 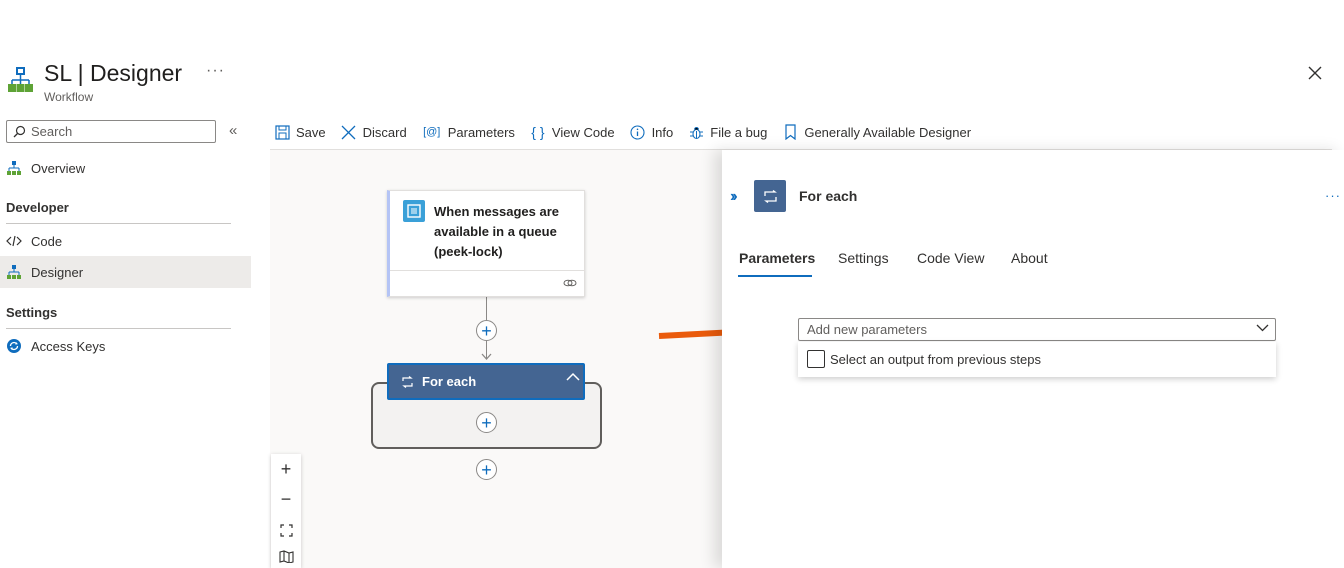 What do you see at coordinates (19, 131) in the screenshot?
I see `search-icon` at bounding box center [19, 131].